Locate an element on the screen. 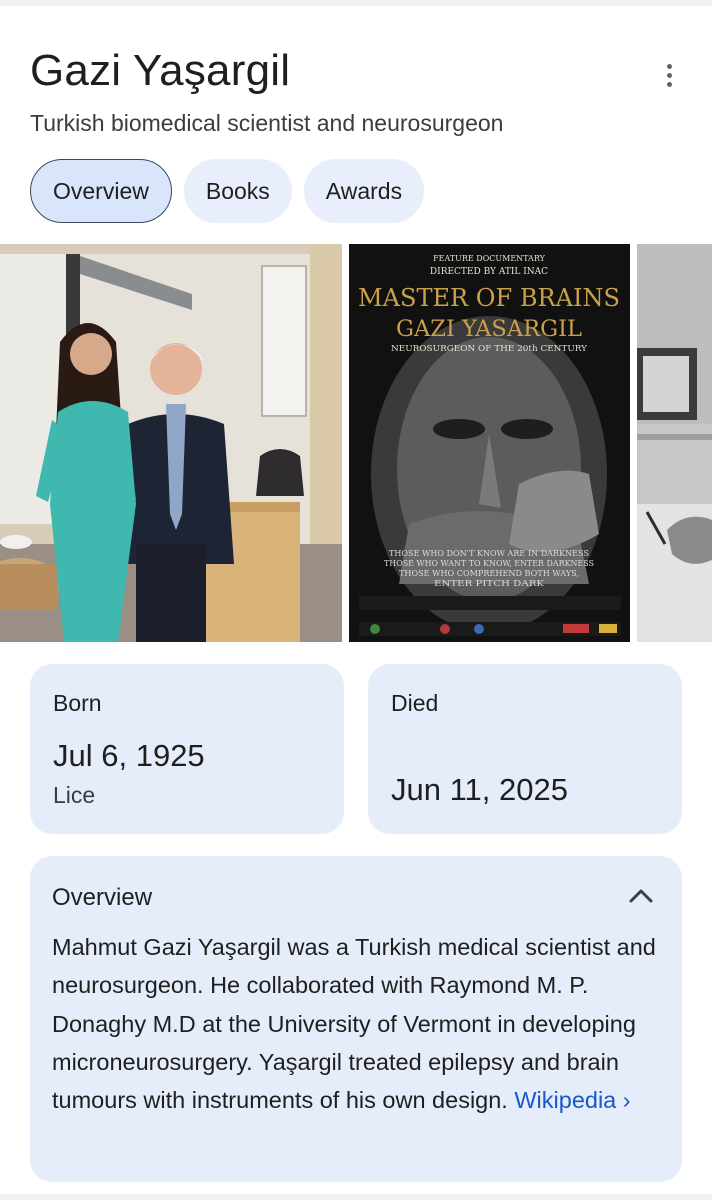  photo-desk is located at coordinates (674, 443).